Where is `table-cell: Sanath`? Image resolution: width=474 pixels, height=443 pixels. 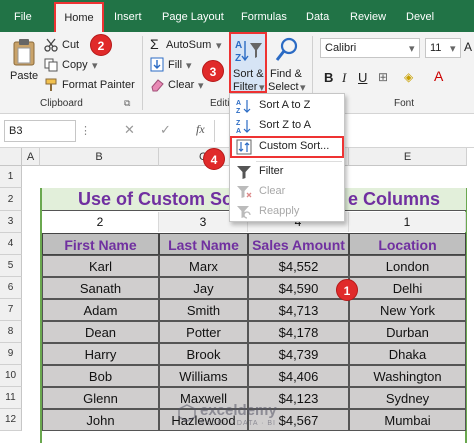 table-cell: Sanath is located at coordinates (100, 288).